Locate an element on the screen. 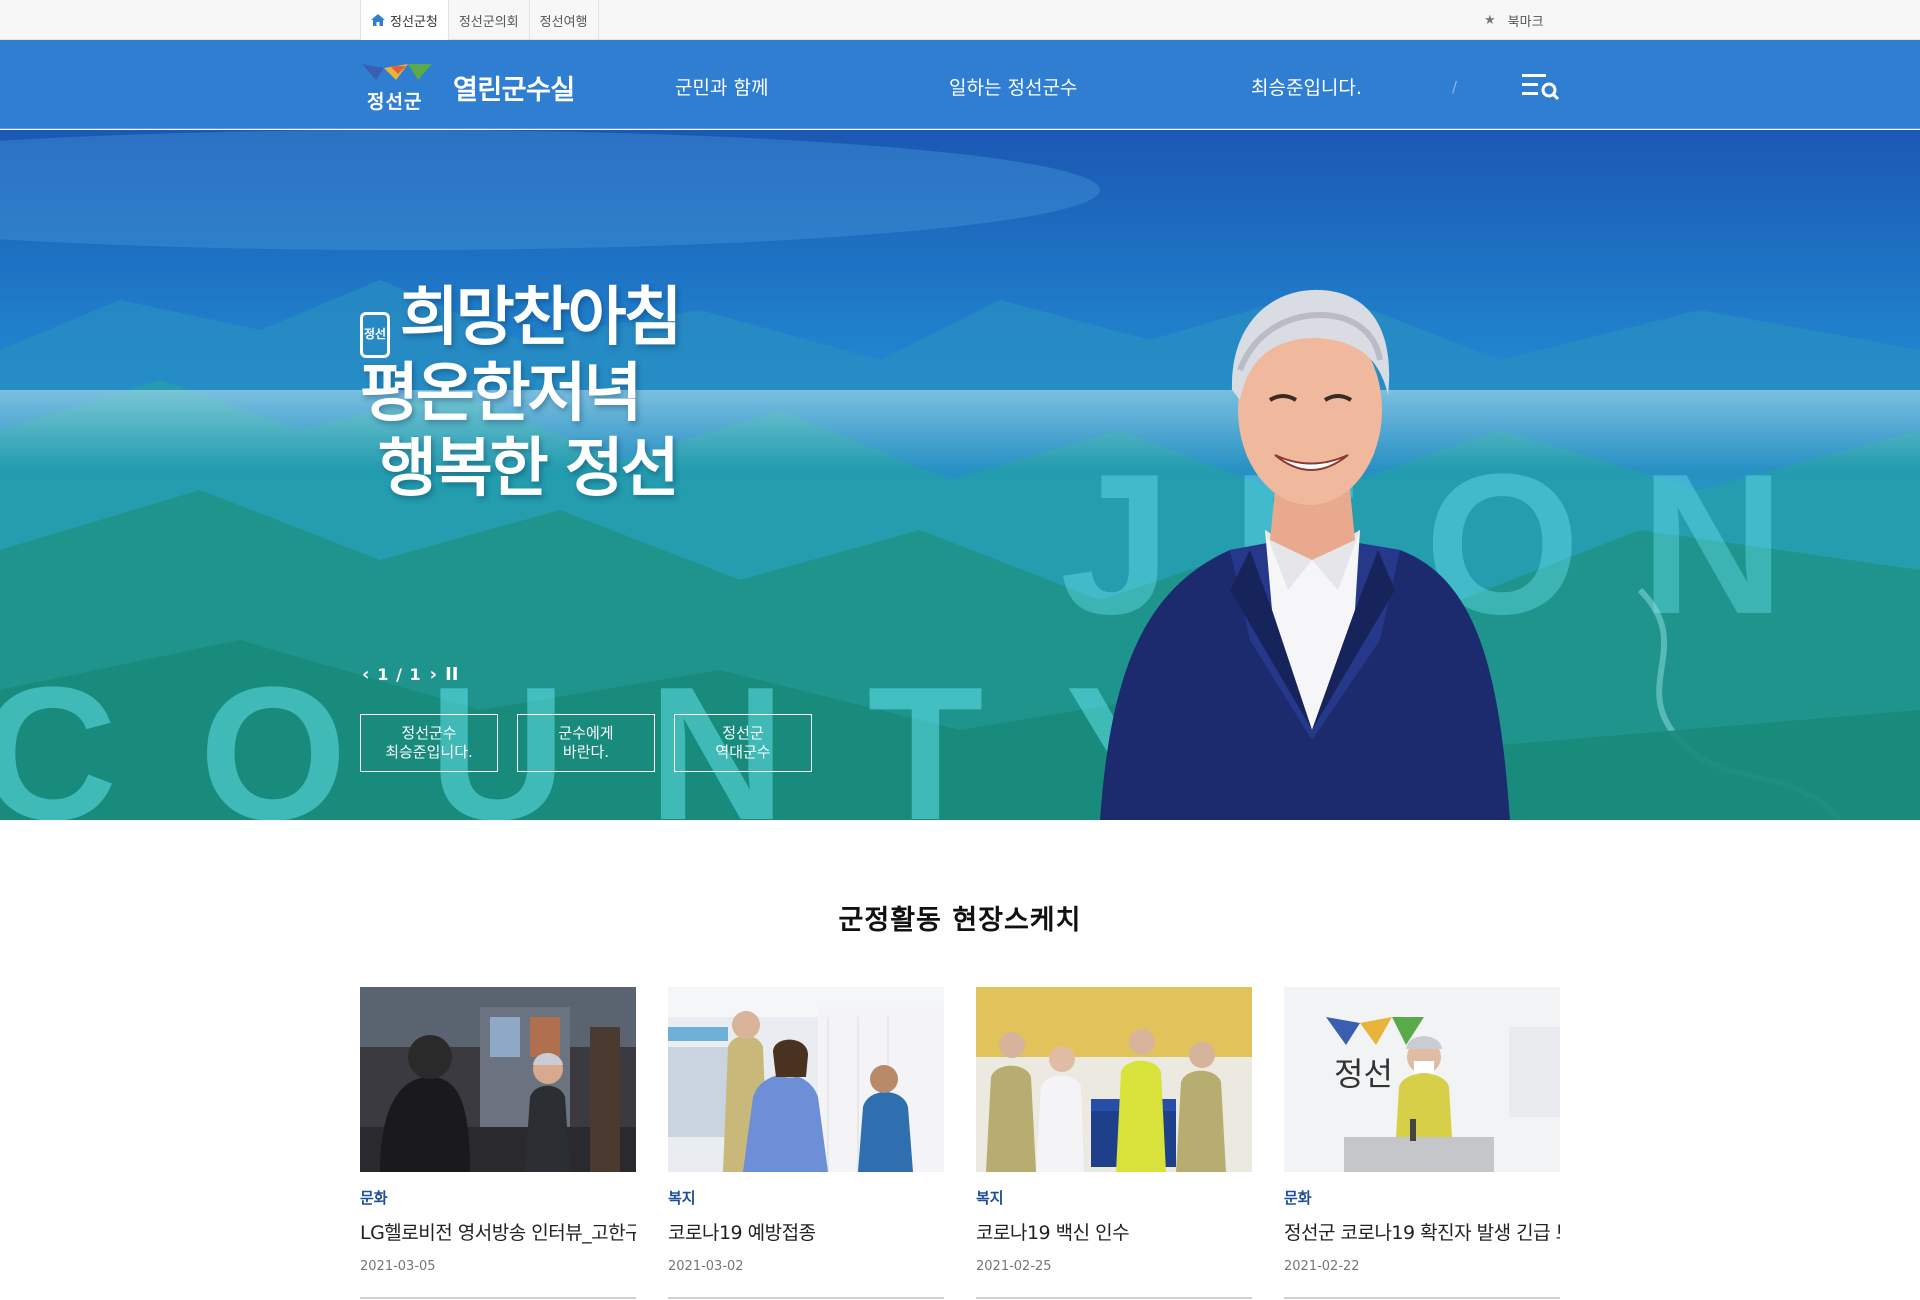 The image size is (1920, 1300). slogan-line: 행복한 정선 is located at coordinates (529, 469).